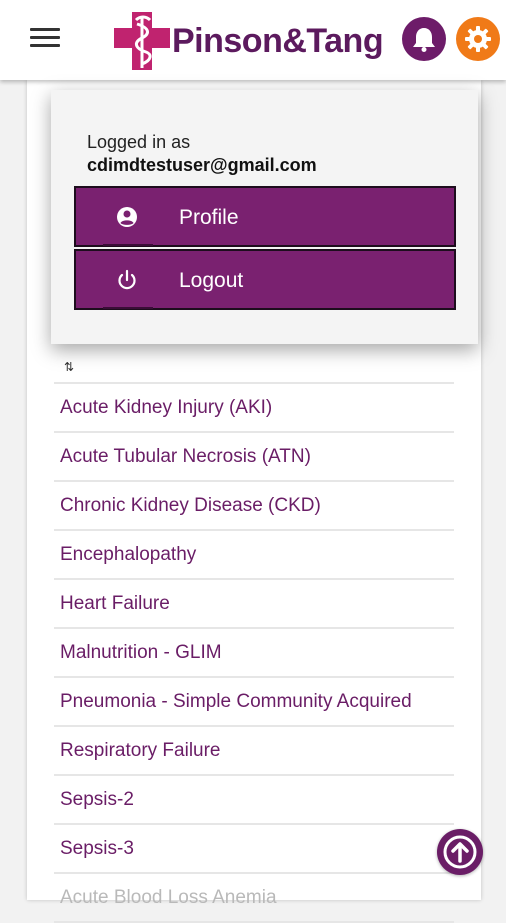  Describe the element at coordinates (254, 849) in the screenshot. I see `list-item: Sepsis-3` at that location.